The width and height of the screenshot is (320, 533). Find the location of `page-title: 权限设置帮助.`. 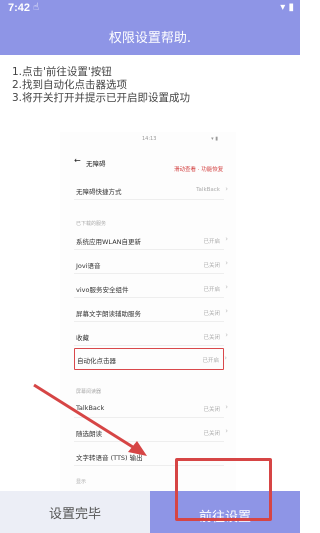

page-title: 权限设置帮助. is located at coordinates (150, 38).